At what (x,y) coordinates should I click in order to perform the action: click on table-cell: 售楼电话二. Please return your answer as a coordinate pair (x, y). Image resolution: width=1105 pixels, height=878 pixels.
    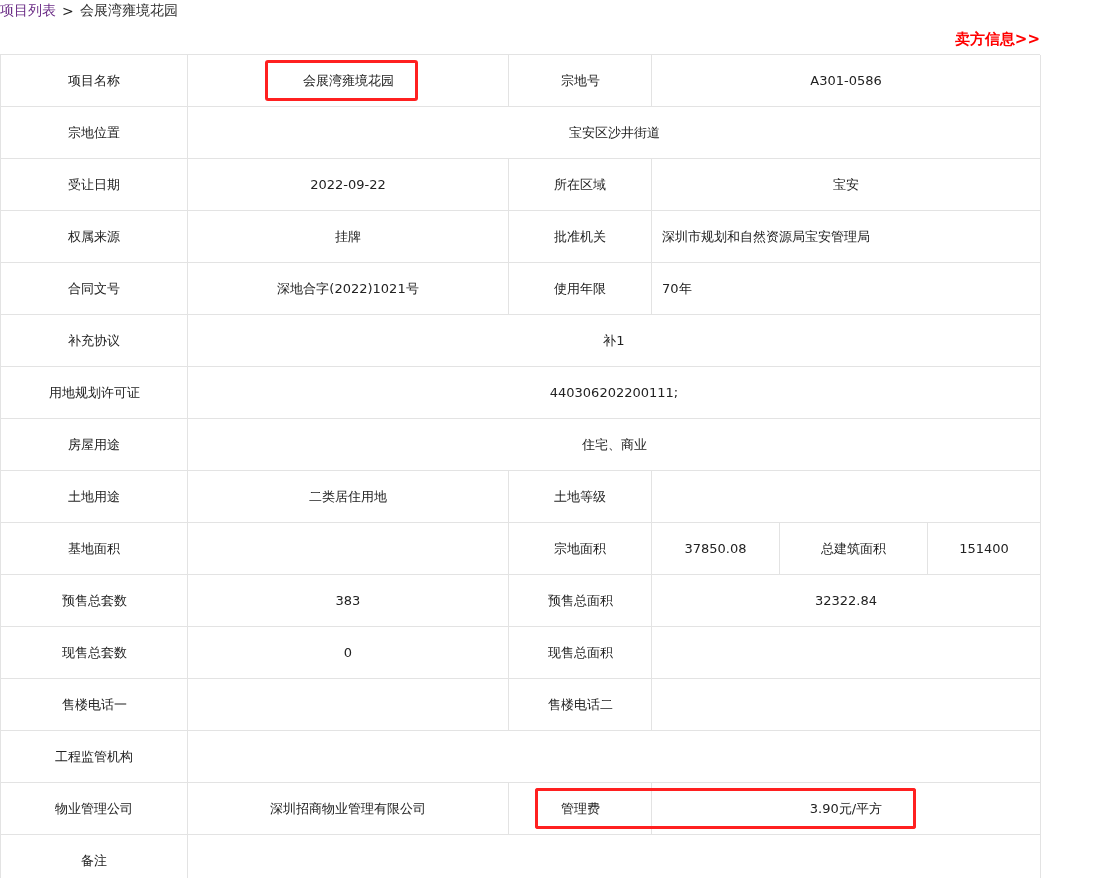
    Looking at the image, I should click on (580, 705).